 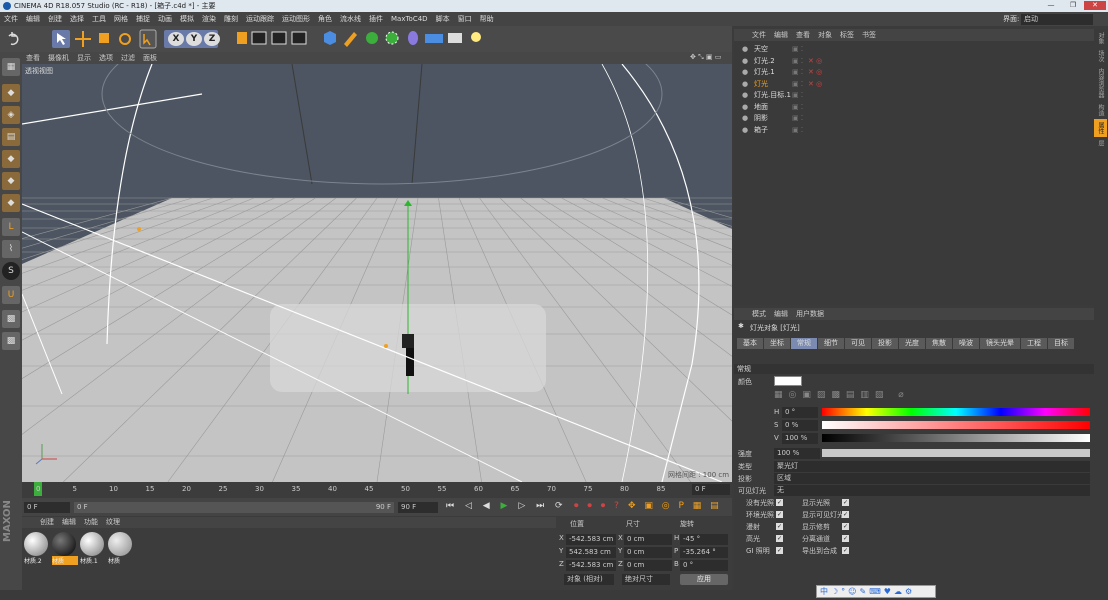 I want to click on minimize-button: —, so click(x=1051, y=5).